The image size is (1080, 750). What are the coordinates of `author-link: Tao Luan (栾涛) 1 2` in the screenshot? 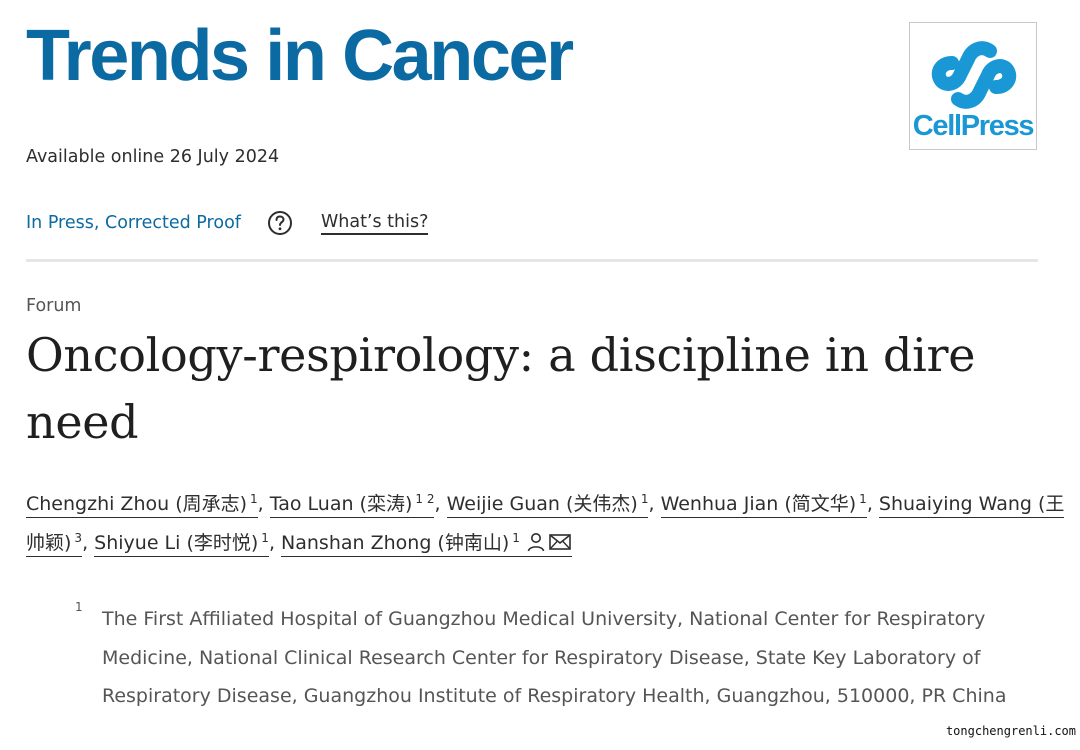 It's located at (352, 505).